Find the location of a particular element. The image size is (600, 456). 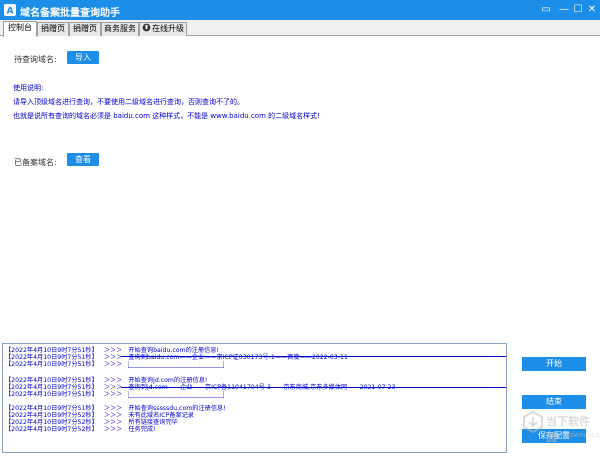

tab-label: 商务服务 is located at coordinates (120, 28).